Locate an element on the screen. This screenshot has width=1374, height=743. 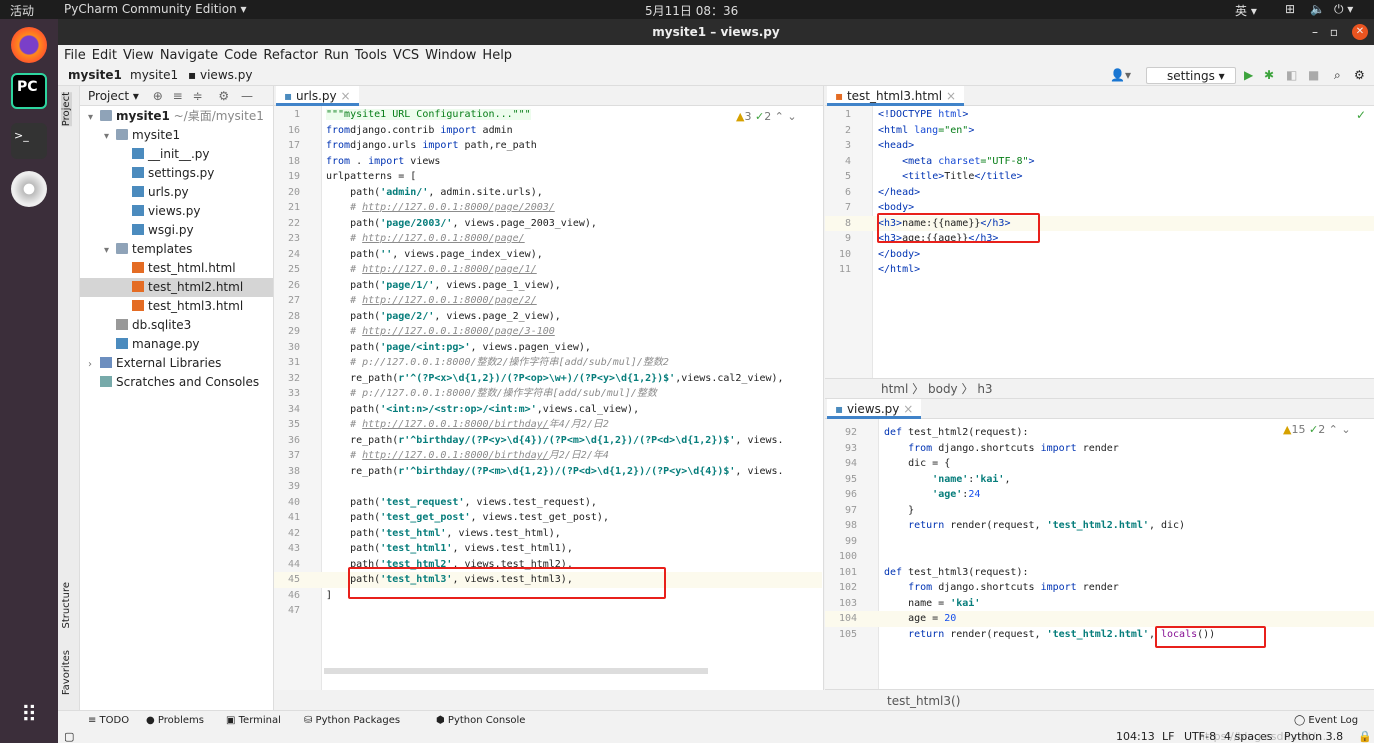
code-line: 95 'name':'kai', is located at coordinates (1099, 480).